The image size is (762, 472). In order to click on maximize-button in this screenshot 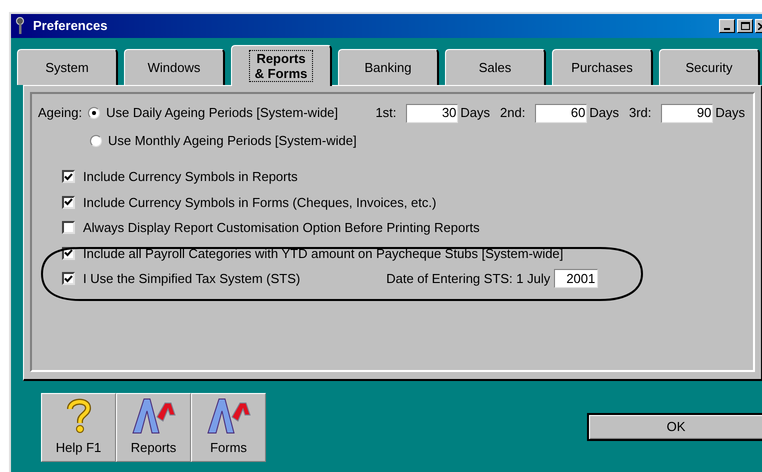, I will do `click(745, 26)`.